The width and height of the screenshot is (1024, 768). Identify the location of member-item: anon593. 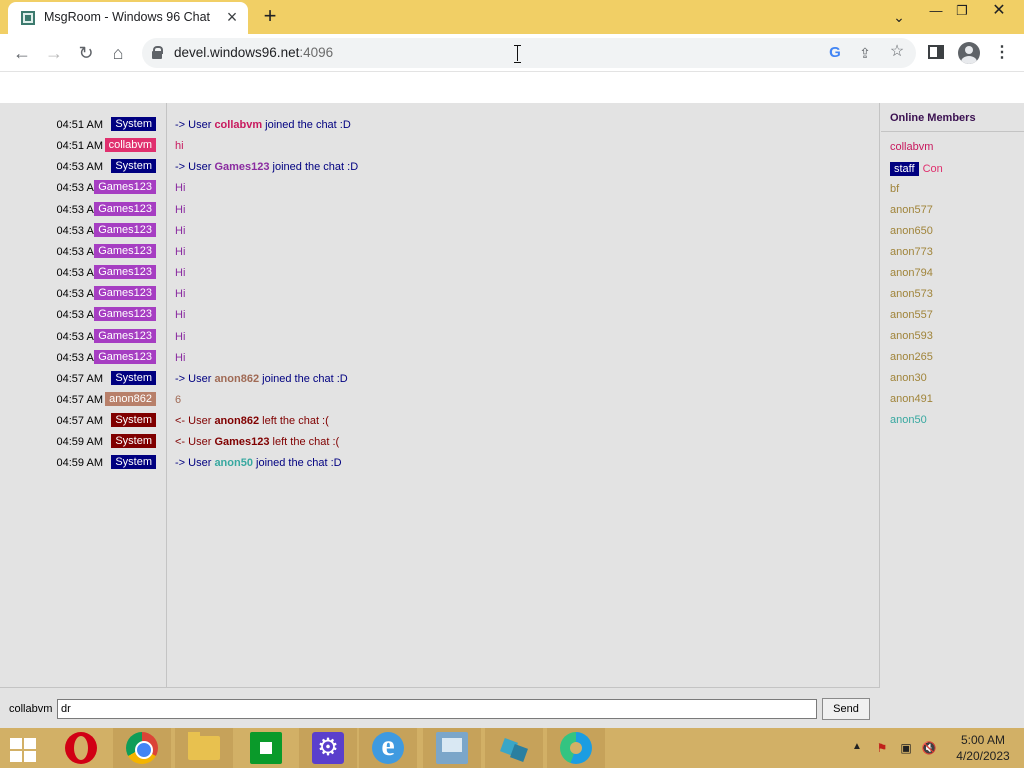
(911, 336).